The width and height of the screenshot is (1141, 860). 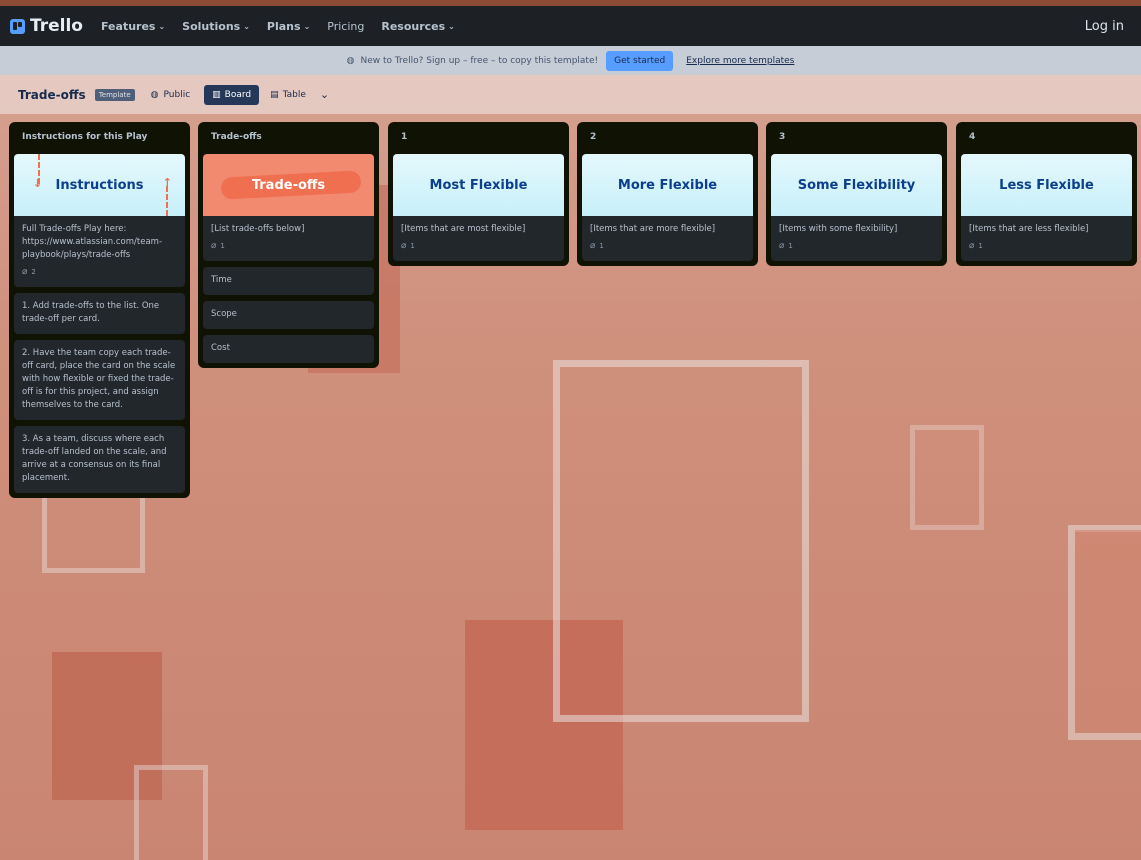 I want to click on card-cover-title: Instructions, so click(x=99, y=185).